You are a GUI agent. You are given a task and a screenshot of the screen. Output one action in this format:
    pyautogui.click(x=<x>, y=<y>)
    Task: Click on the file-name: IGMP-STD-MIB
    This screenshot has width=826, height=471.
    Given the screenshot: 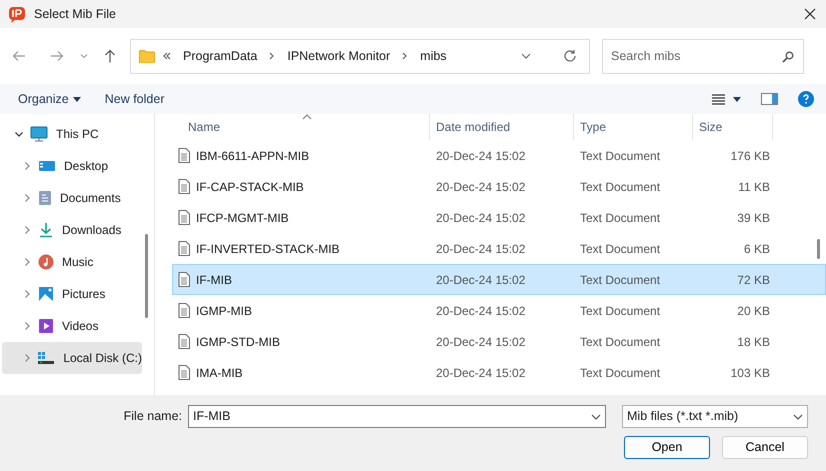 What is the action you would take?
    pyautogui.click(x=238, y=342)
    